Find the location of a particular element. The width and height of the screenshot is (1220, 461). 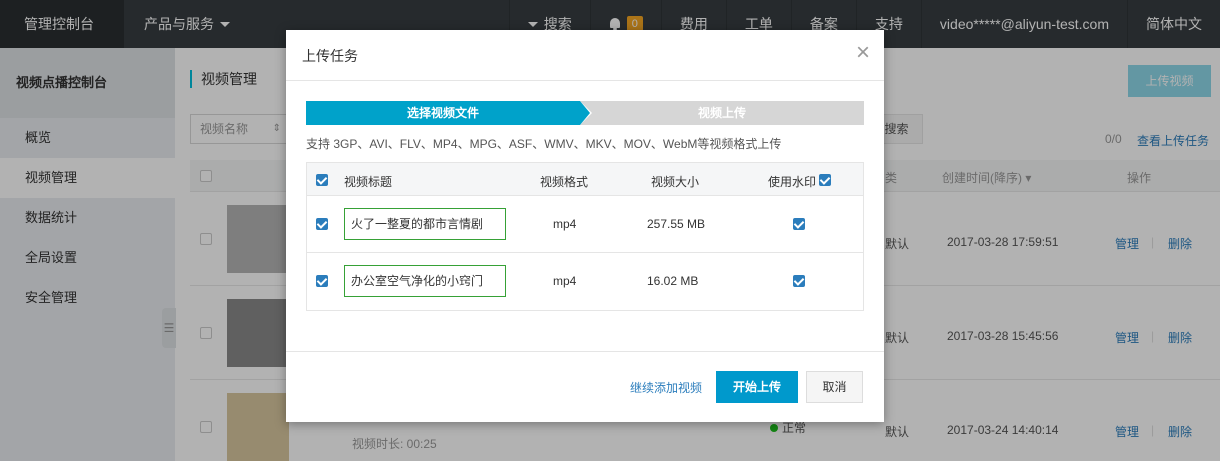

add-more-videos-link: 继续添加视频 is located at coordinates (666, 387).